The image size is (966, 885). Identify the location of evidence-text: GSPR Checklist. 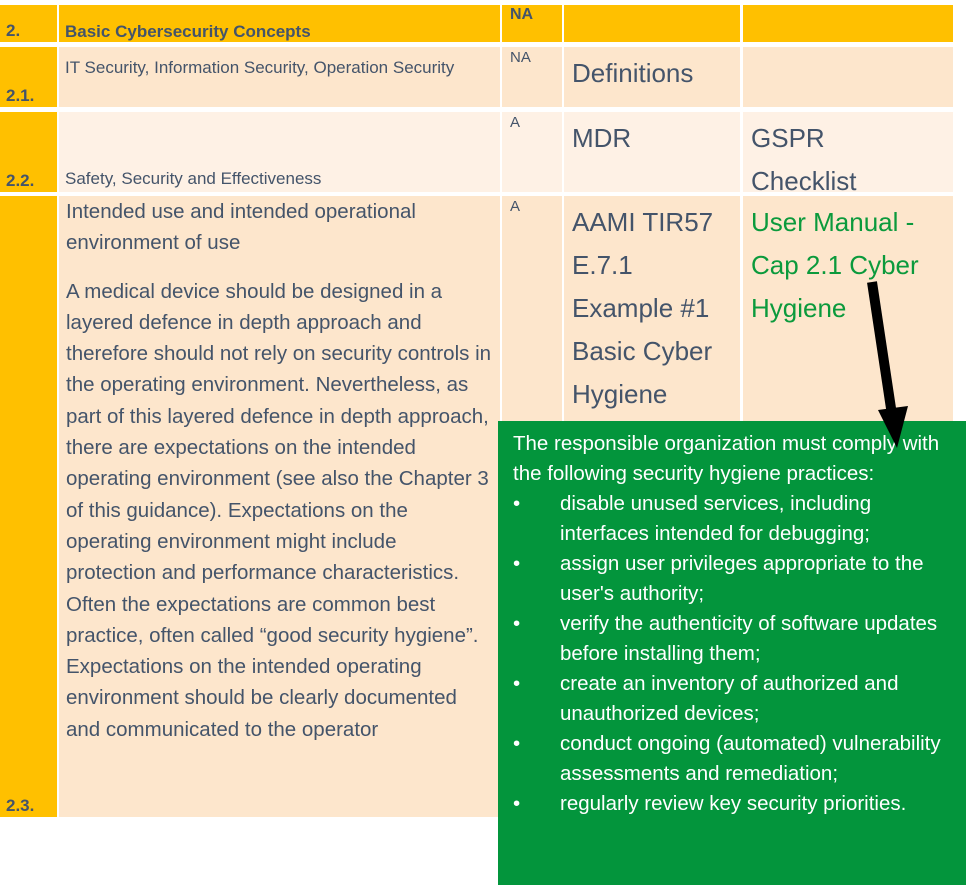
(804, 159).